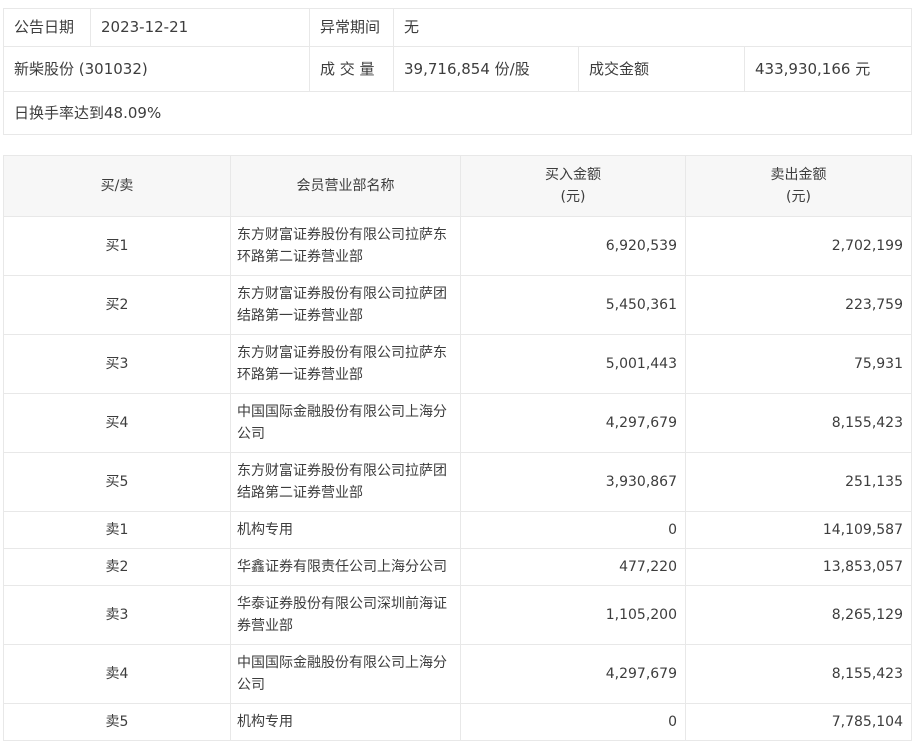 The width and height of the screenshot is (914, 741). I want to click on cell-side: 买1, so click(117, 246).